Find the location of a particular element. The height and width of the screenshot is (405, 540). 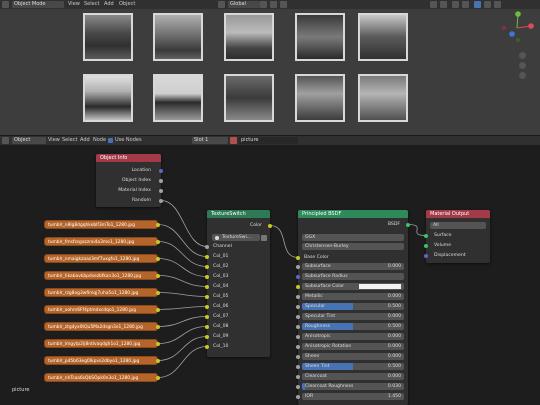

menu-node: Node is located at coordinates (99, 140).